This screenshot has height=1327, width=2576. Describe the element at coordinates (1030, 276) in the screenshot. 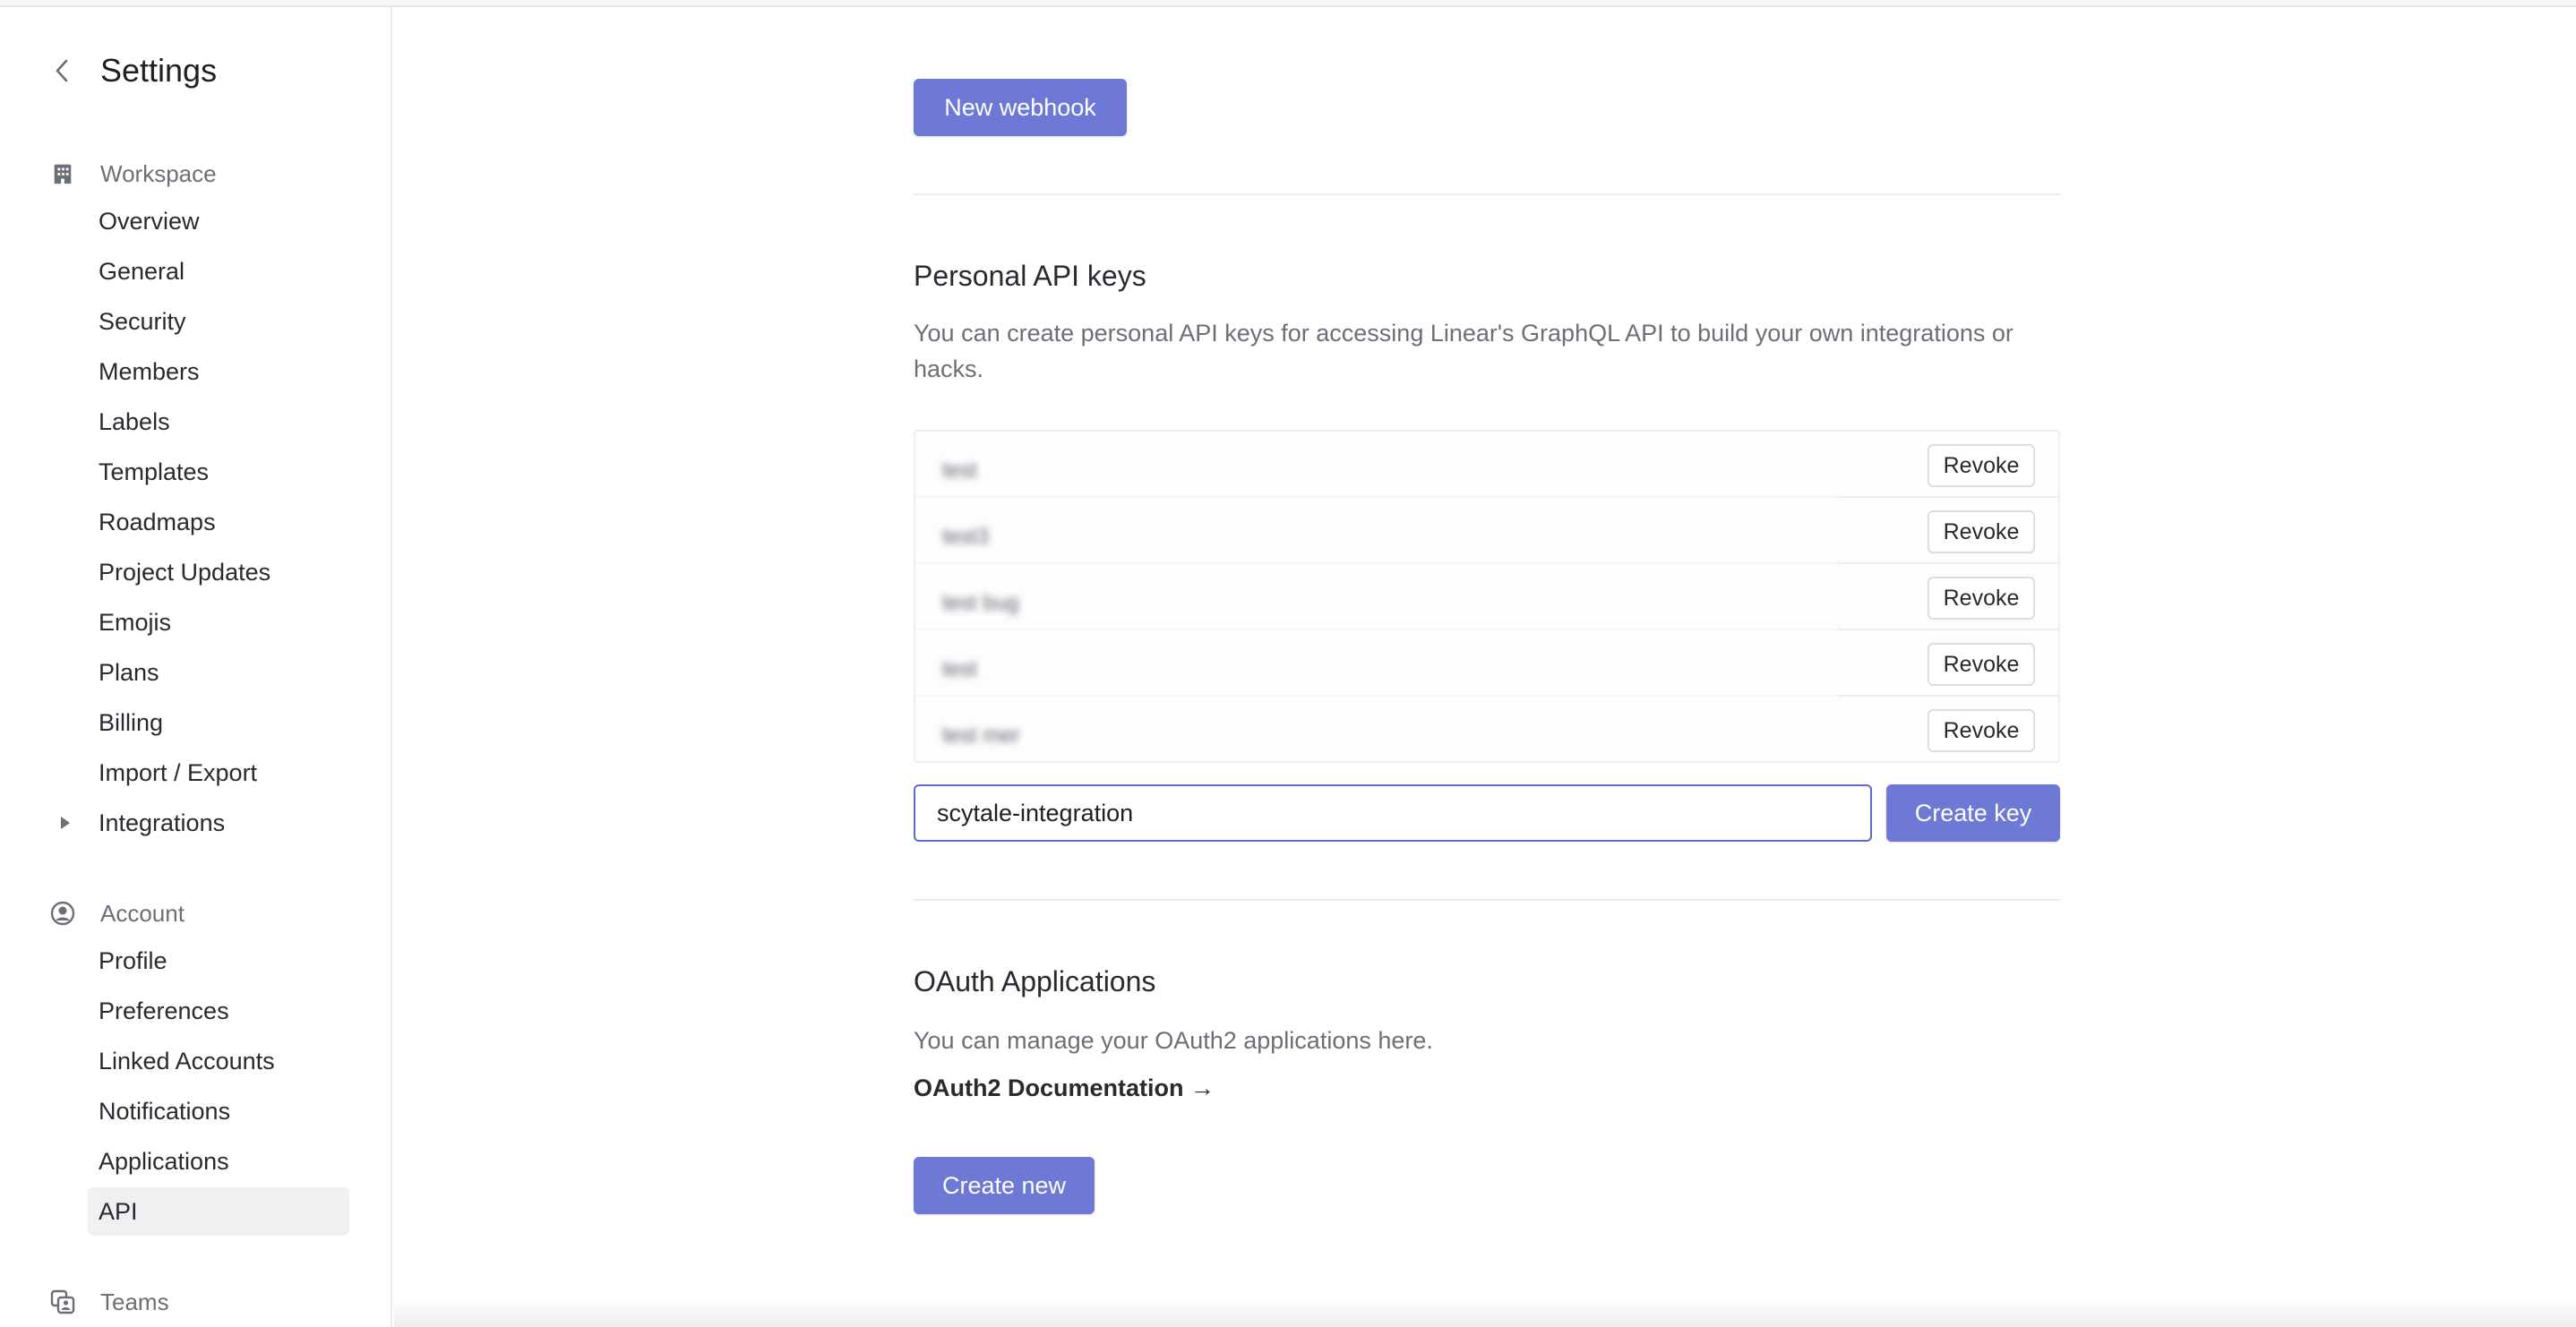

I see `api-keys-title: Personal API keys` at that location.